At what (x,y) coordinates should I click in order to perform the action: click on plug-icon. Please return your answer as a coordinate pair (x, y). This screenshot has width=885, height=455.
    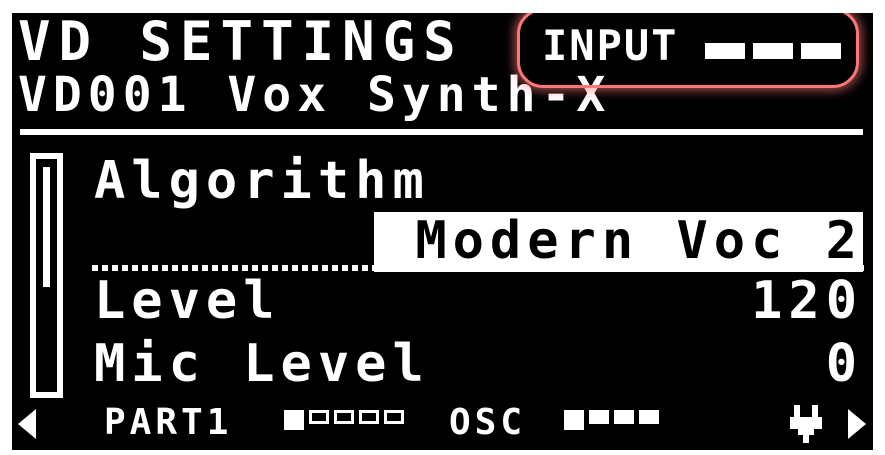
    Looking at the image, I should click on (806, 424).